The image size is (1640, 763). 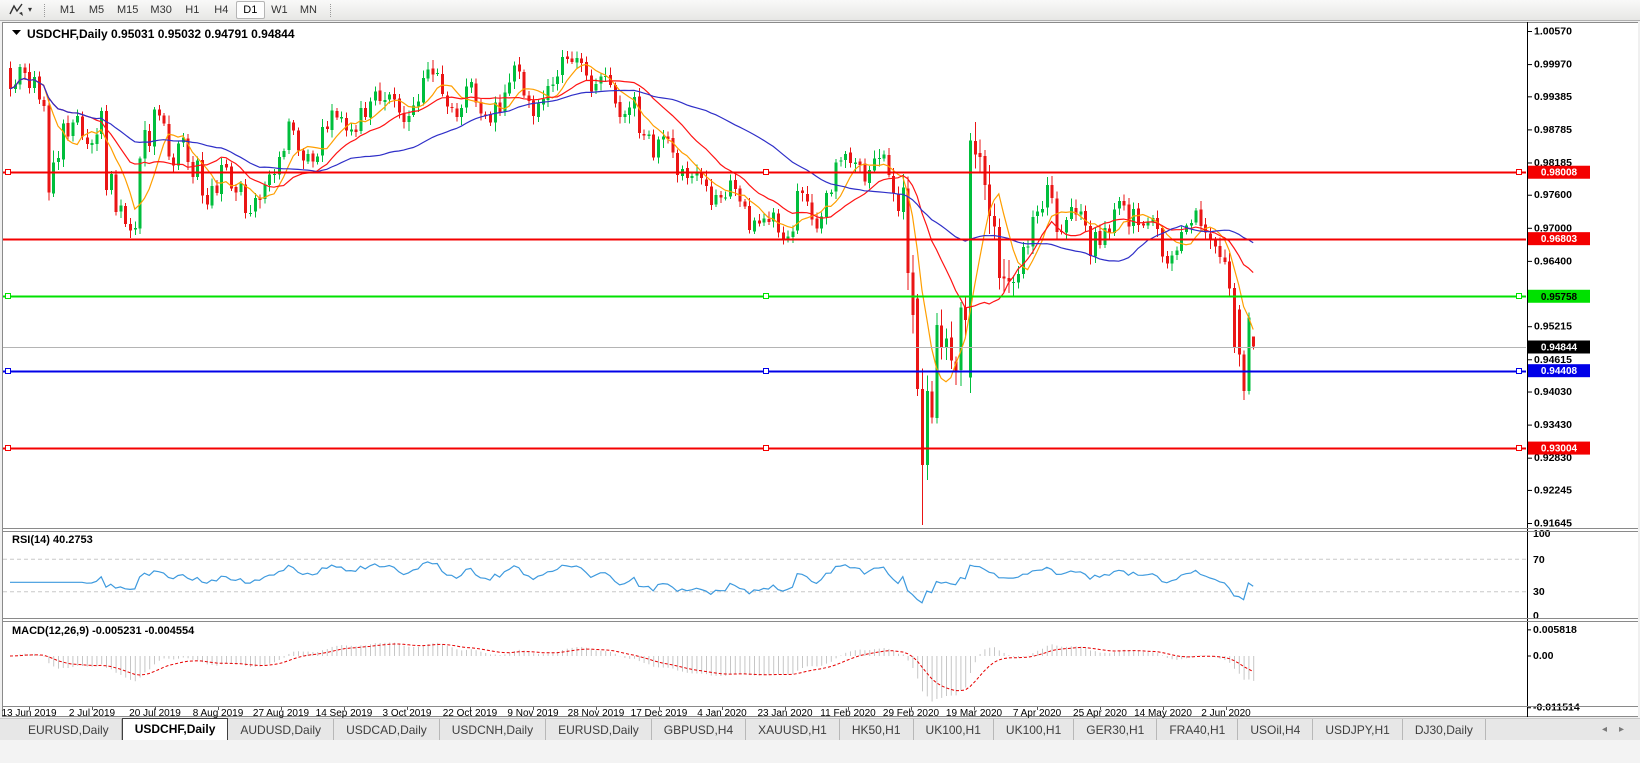 What do you see at coordinates (1559, 297) in the screenshot?
I see `price-level-badge-label: 0.95758` at bounding box center [1559, 297].